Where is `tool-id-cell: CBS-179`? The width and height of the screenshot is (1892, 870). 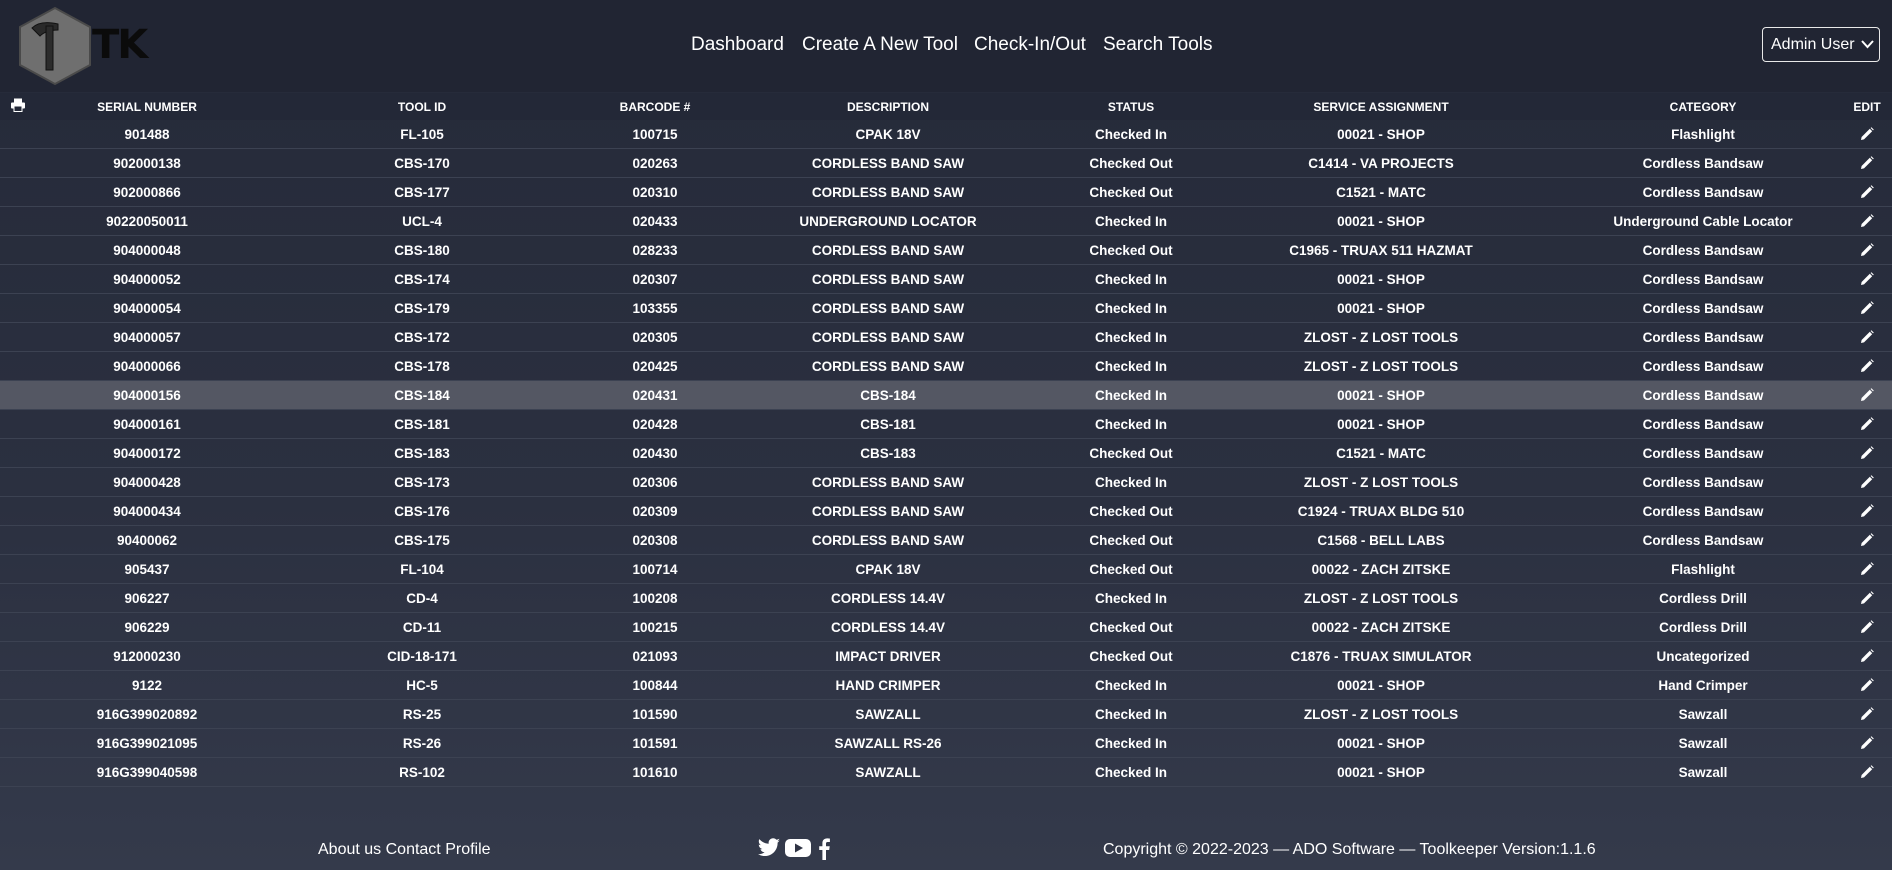
tool-id-cell: CBS-179 is located at coordinates (422, 308).